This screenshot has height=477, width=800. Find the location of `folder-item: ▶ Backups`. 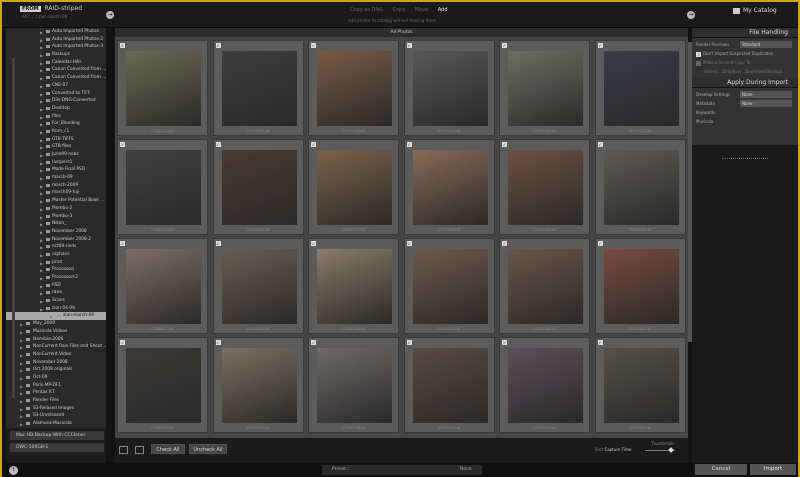

folder-item: ▶ Backups is located at coordinates (56, 55).